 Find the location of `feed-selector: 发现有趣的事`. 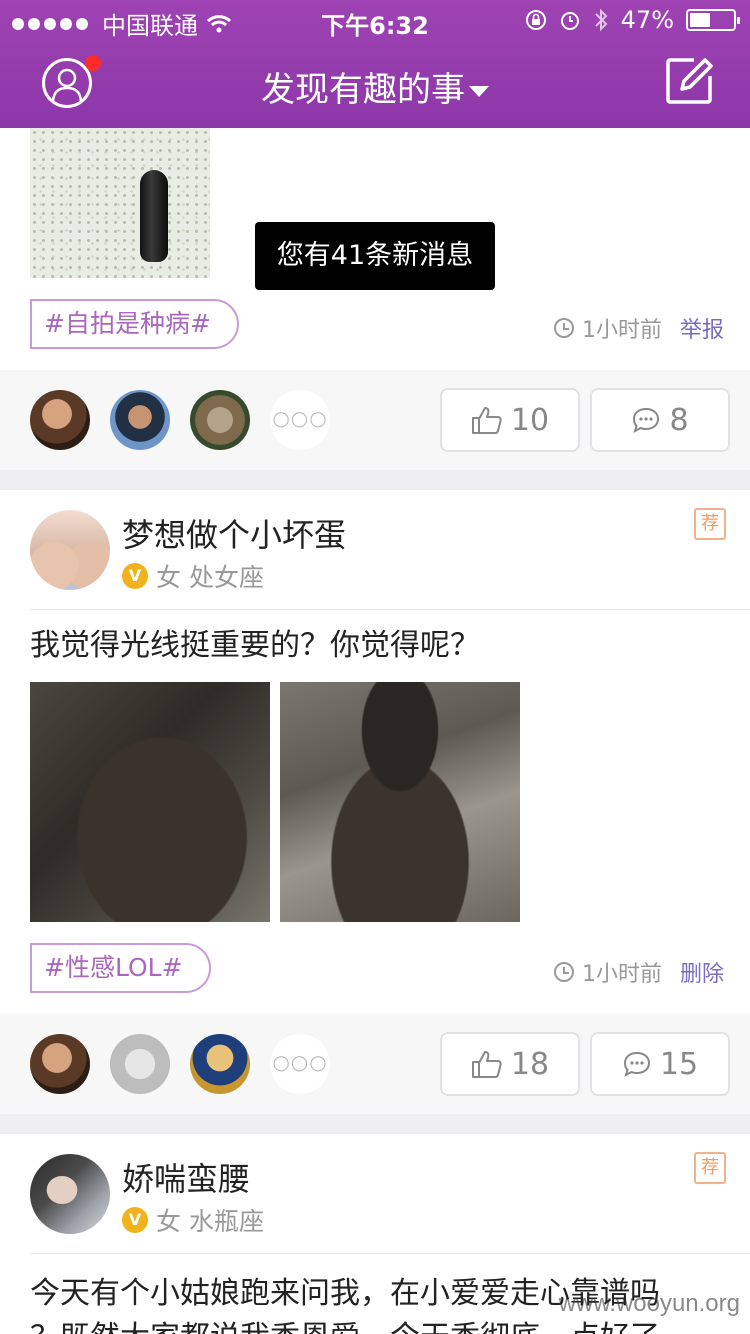

feed-selector: 发现有趣的事 is located at coordinates (375, 86).